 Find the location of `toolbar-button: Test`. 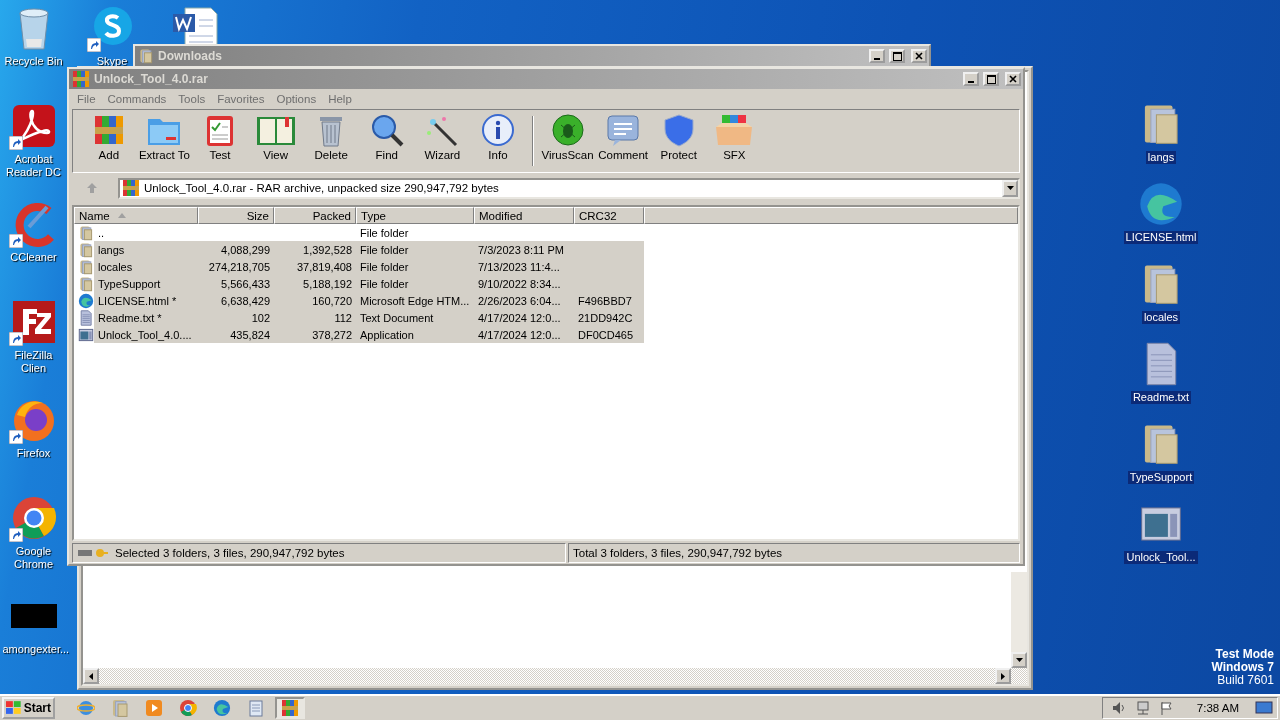

toolbar-button: Test is located at coordinates (220, 141).